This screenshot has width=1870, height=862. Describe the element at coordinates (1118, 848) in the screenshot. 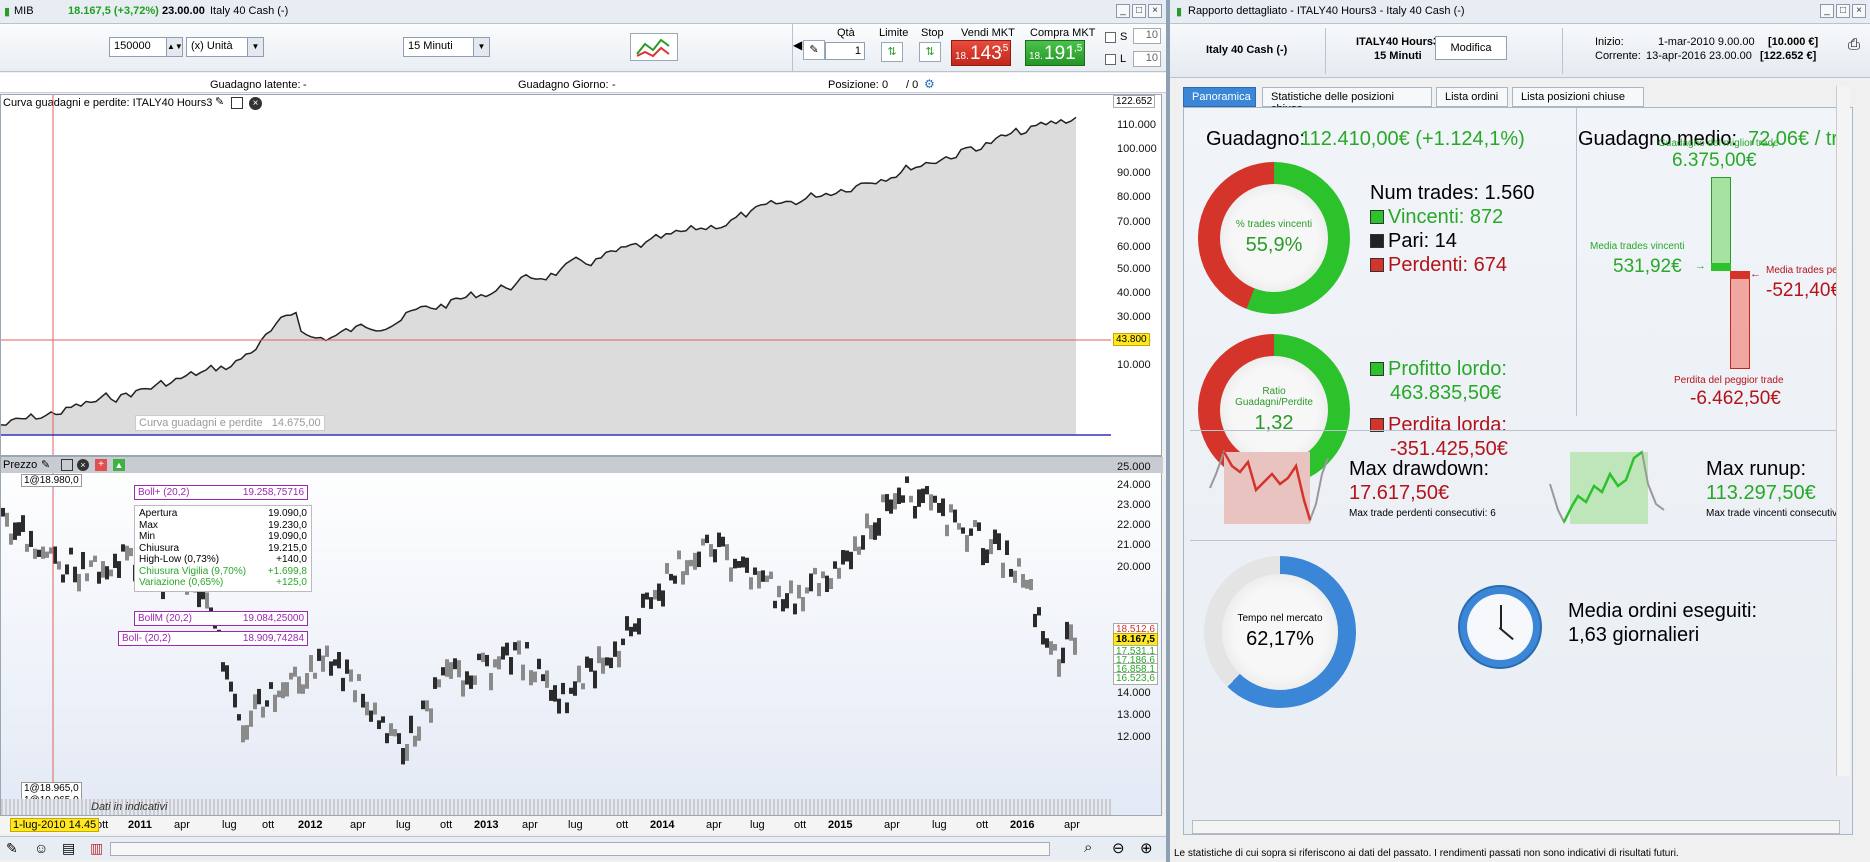

I see `zoom-out-icon: ⊖` at that location.